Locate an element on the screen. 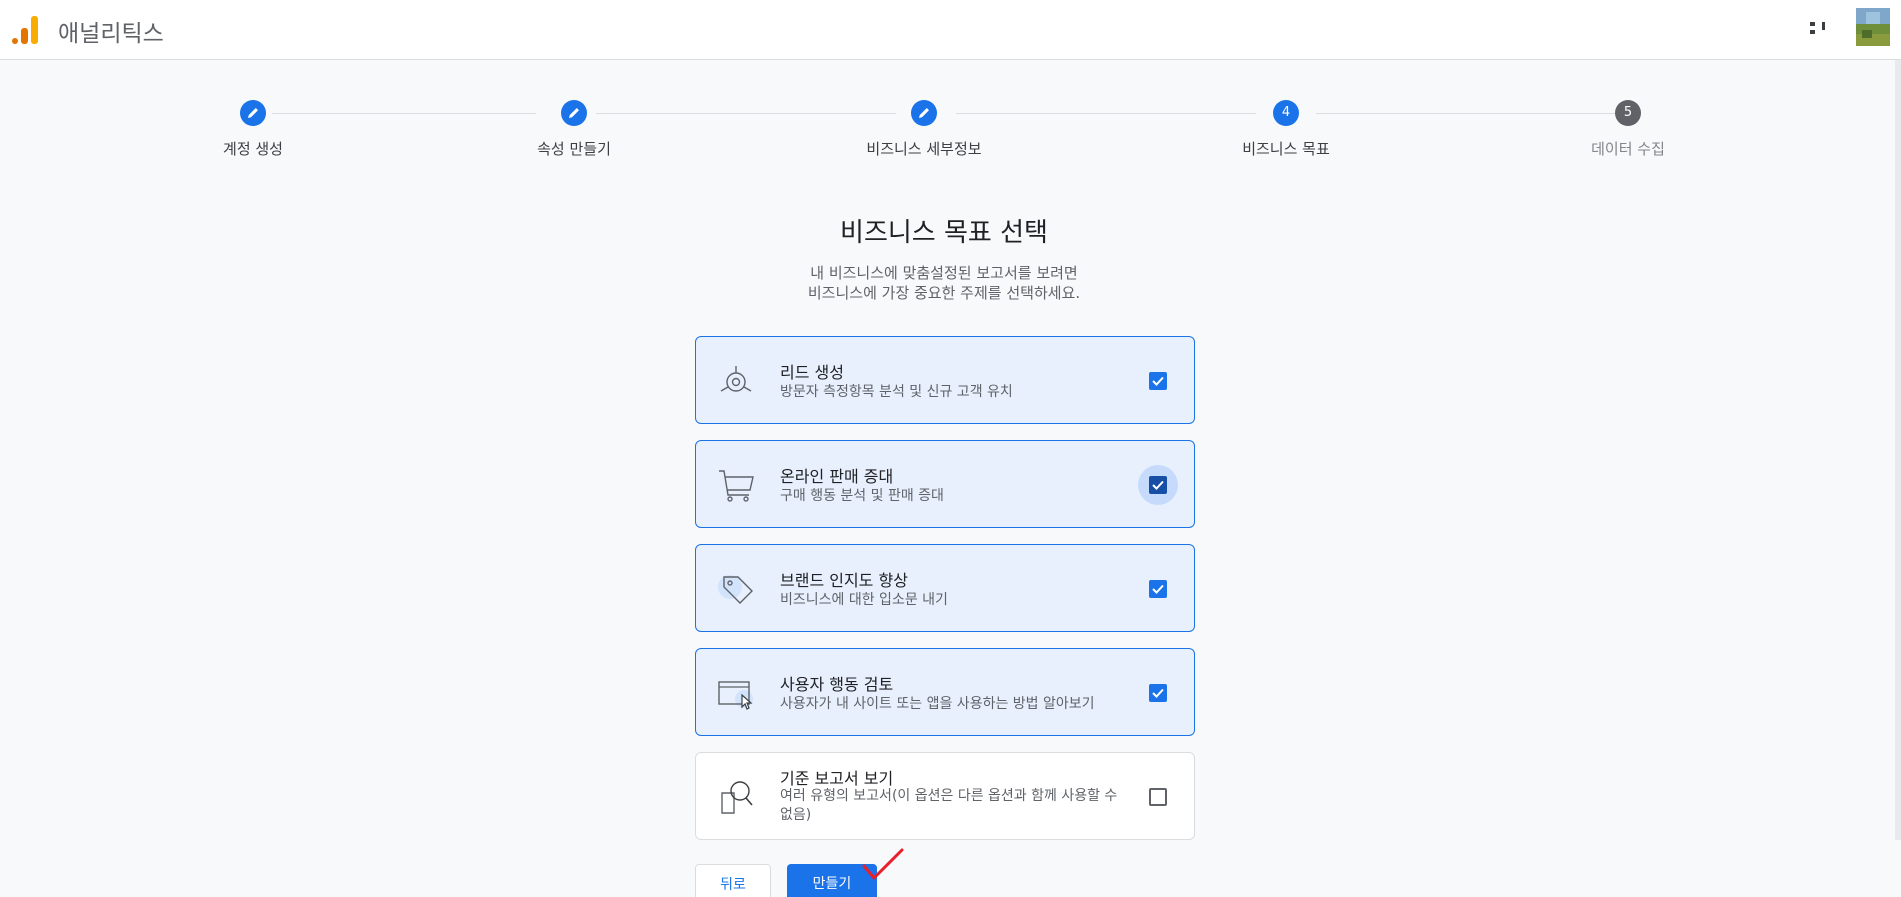 Image resolution: width=1901 pixels, height=897 pixels. tag-icon is located at coordinates (736, 589).